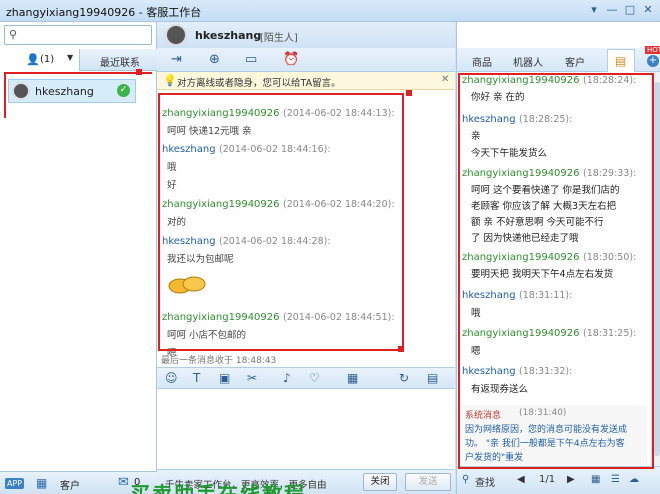 The image size is (660, 494). Describe the element at coordinates (171, 378) in the screenshot. I see `emoji-icon: ☺` at that location.